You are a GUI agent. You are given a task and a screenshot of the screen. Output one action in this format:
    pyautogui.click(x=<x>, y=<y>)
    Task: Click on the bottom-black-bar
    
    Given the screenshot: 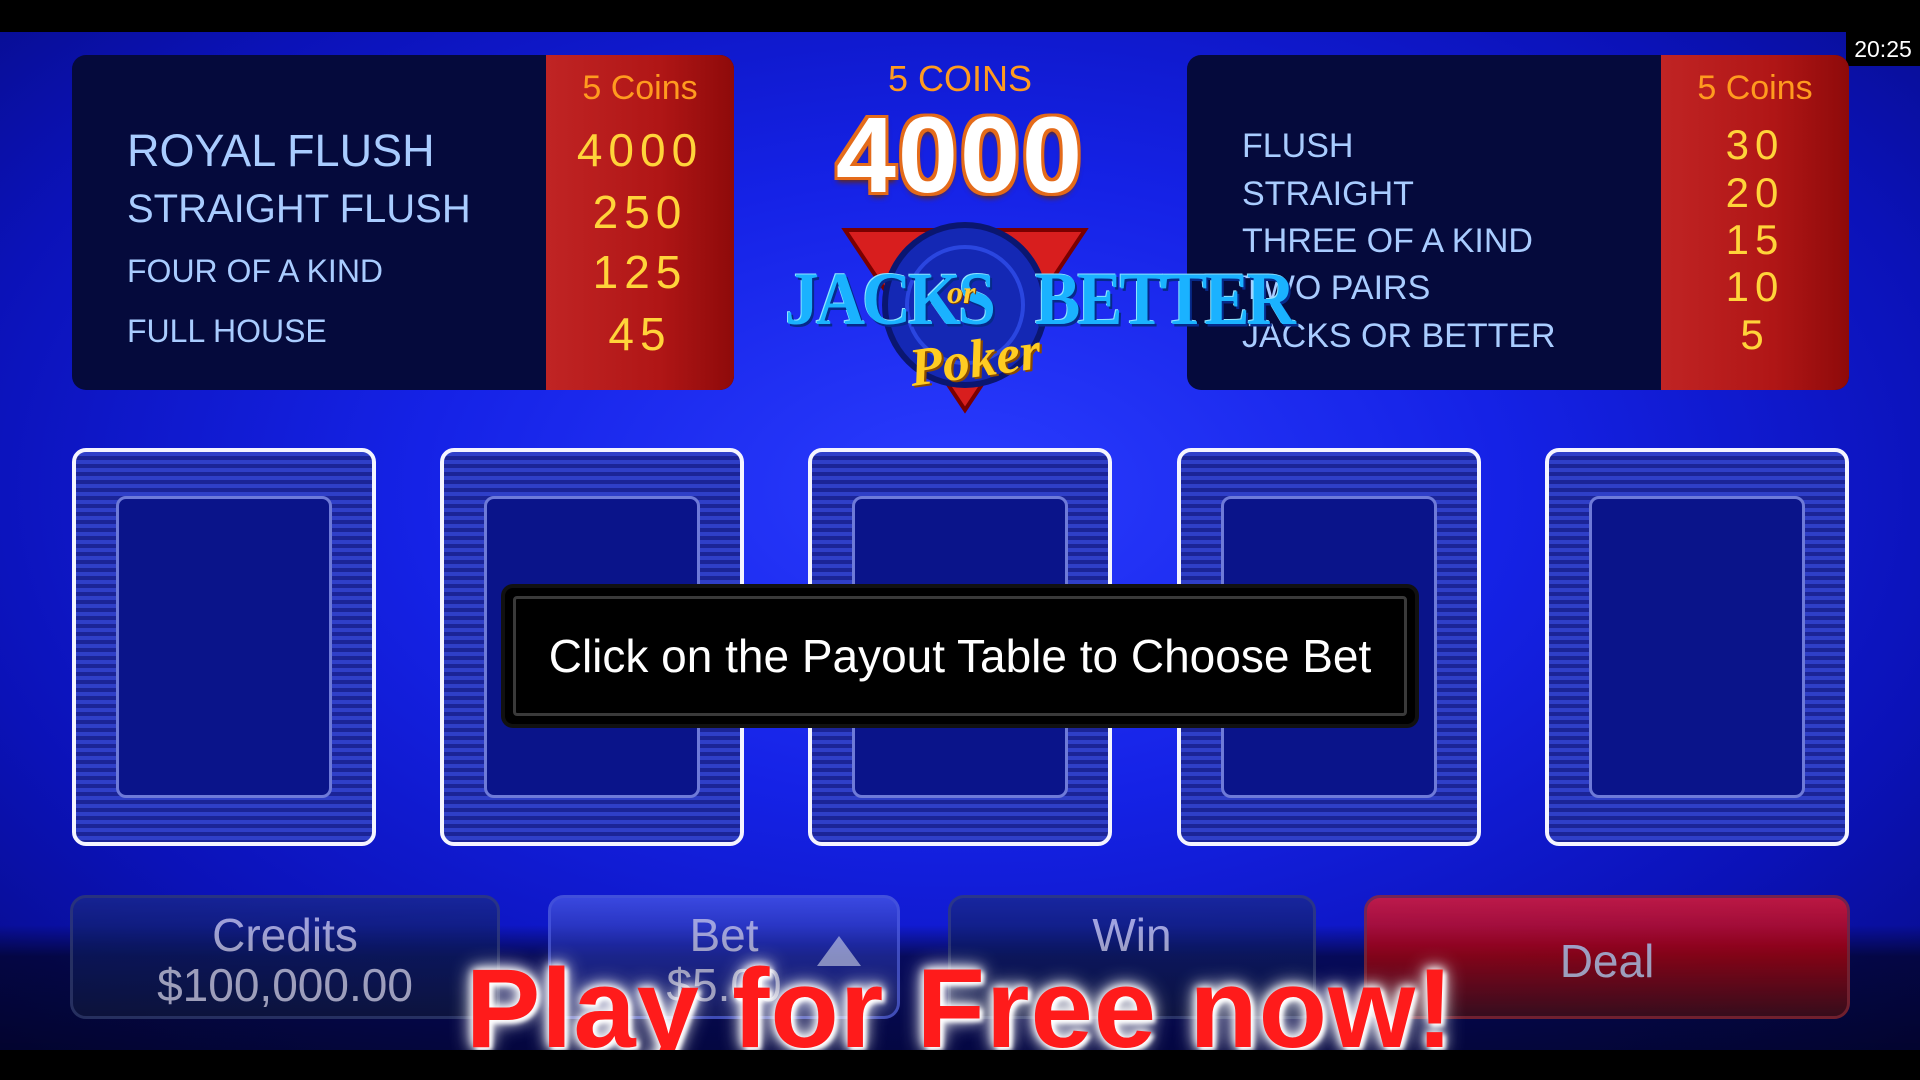 What is the action you would take?
    pyautogui.click(x=960, y=1065)
    